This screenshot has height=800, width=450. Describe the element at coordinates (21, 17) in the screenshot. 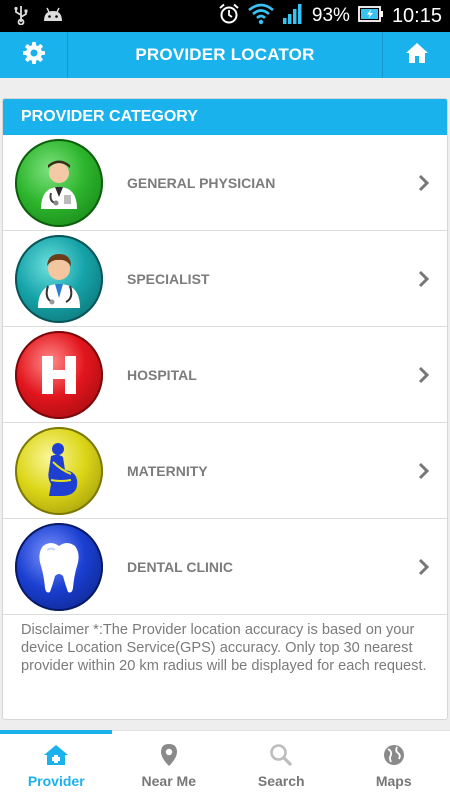

I see `usb-icon` at that location.